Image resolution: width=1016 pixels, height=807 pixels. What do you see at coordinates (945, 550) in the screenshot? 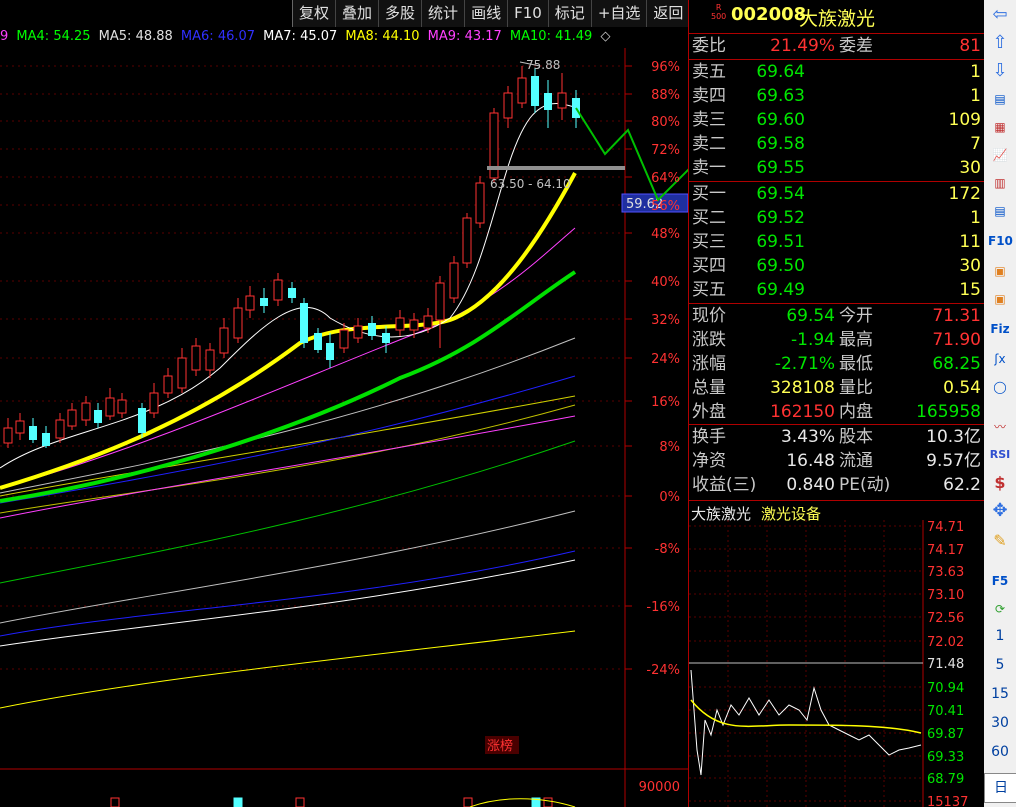
I see `intraday-axis-label: 74.17` at bounding box center [945, 550].